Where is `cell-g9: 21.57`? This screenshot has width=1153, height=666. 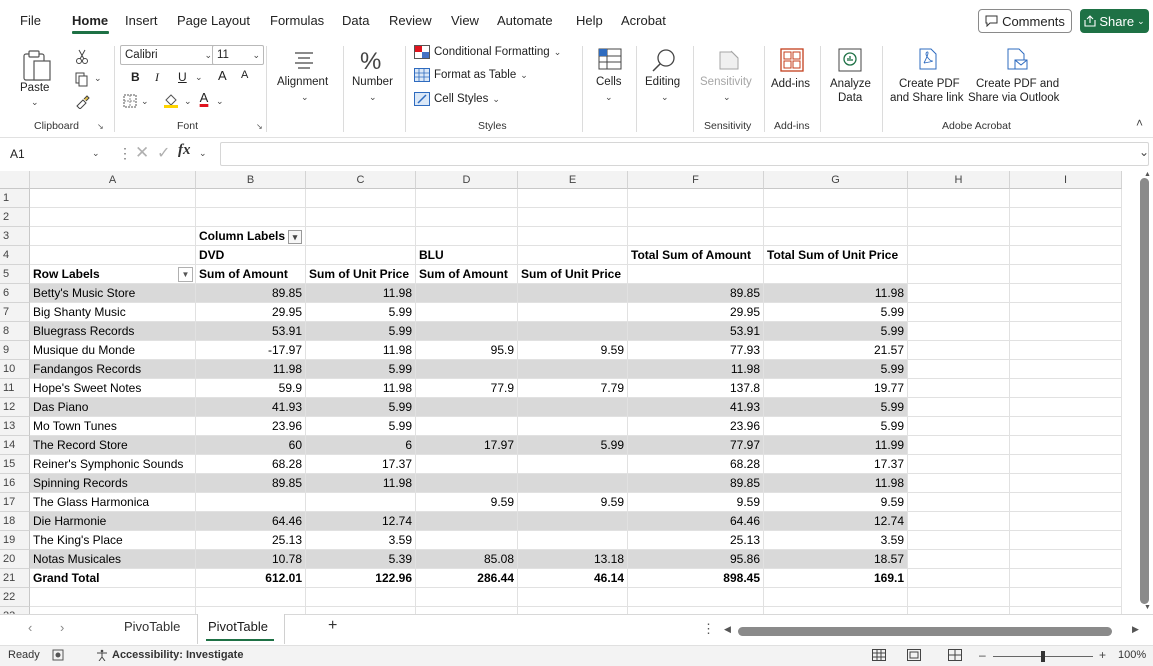 cell-g9: 21.57 is located at coordinates (836, 350).